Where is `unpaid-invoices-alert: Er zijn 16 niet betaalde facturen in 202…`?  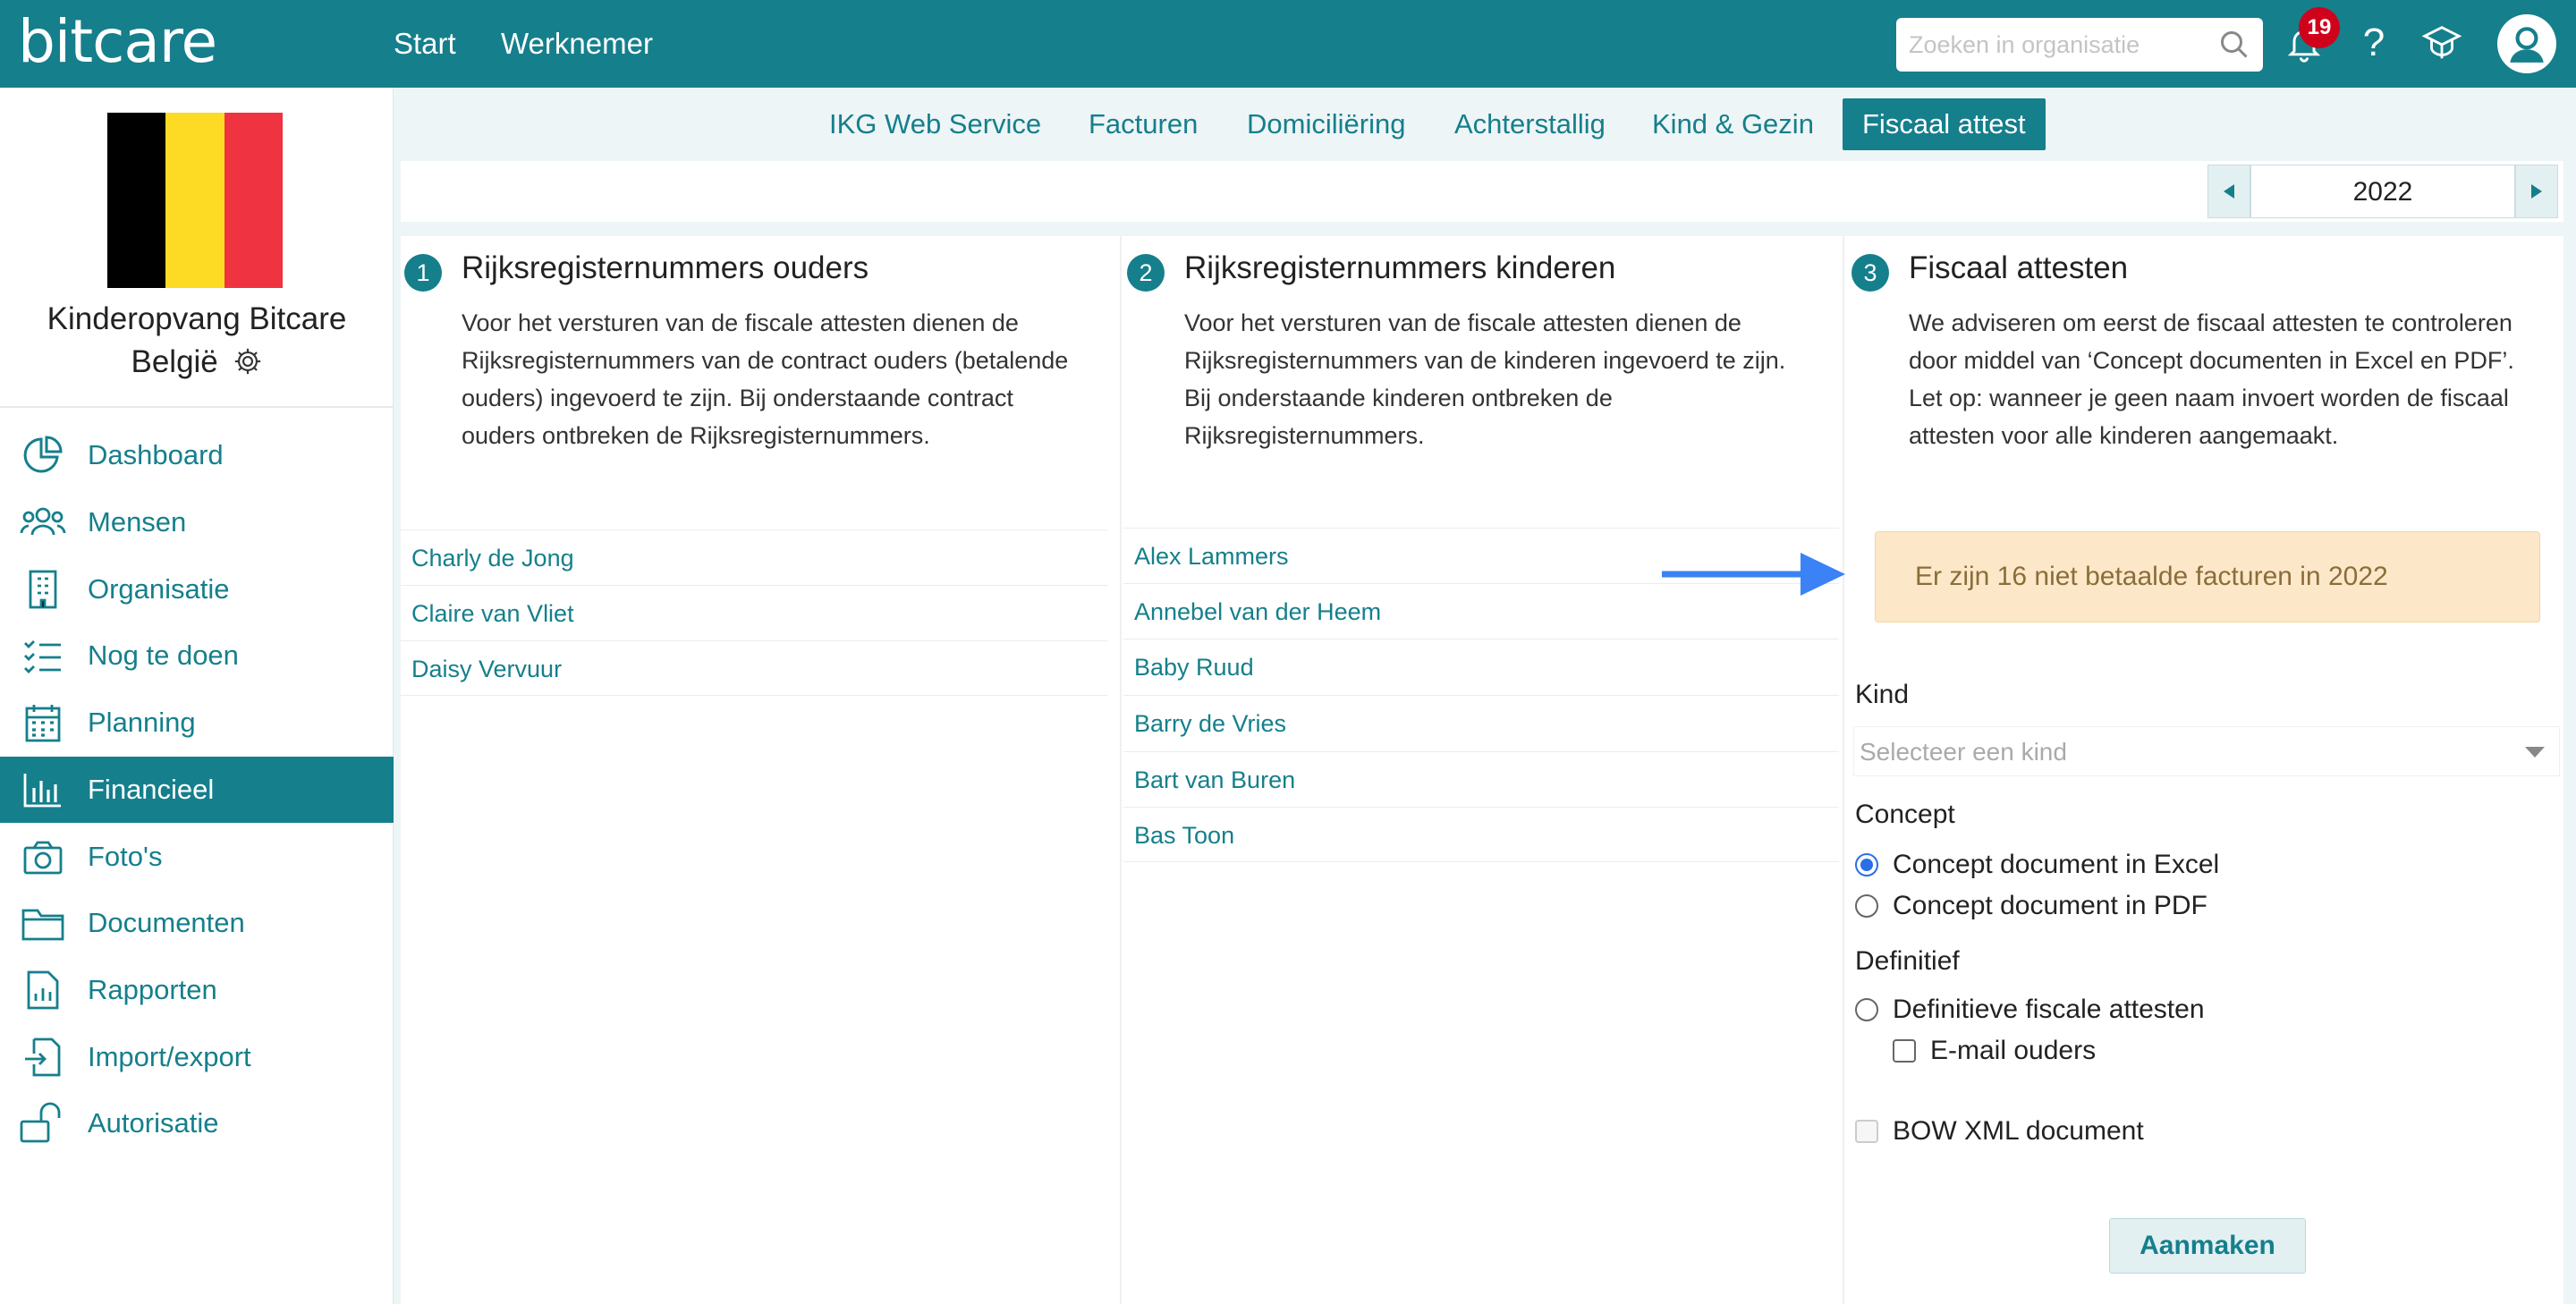
unpaid-invoices-alert: Er zijn 16 niet betaalde facturen in 202… is located at coordinates (2207, 577).